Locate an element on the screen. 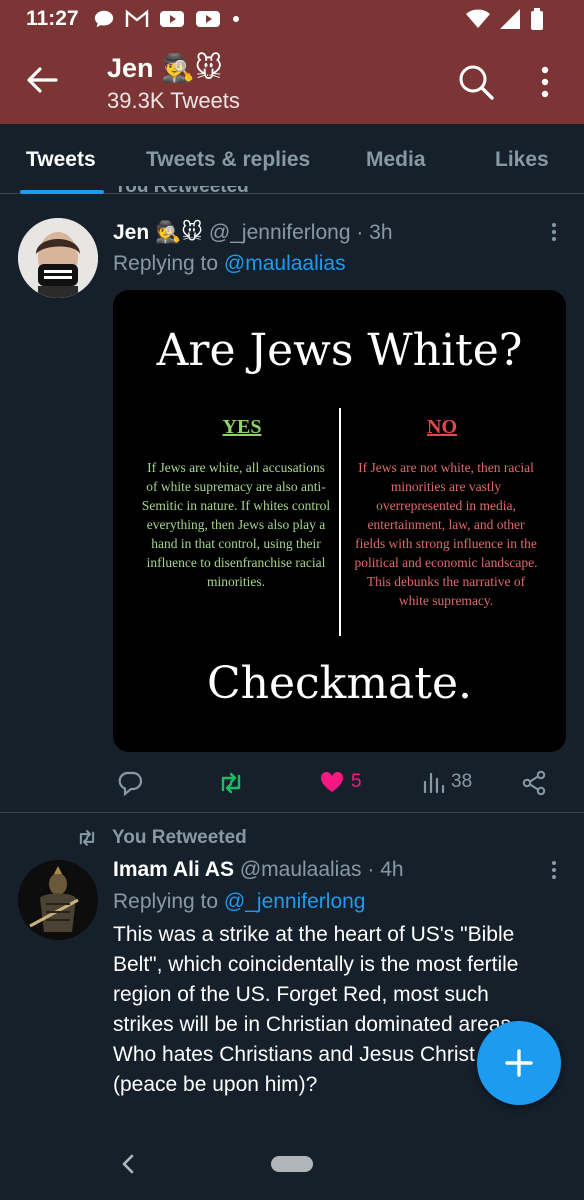 The height and width of the screenshot is (1200, 584). chat-bubble-icon is located at coordinates (103, 19).